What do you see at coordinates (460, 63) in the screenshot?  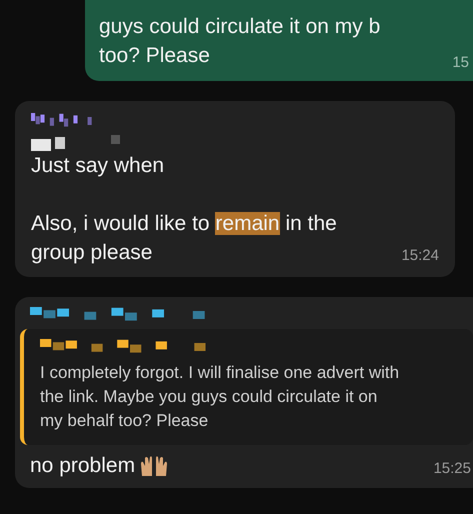 I see `message-time: 15` at bounding box center [460, 63].